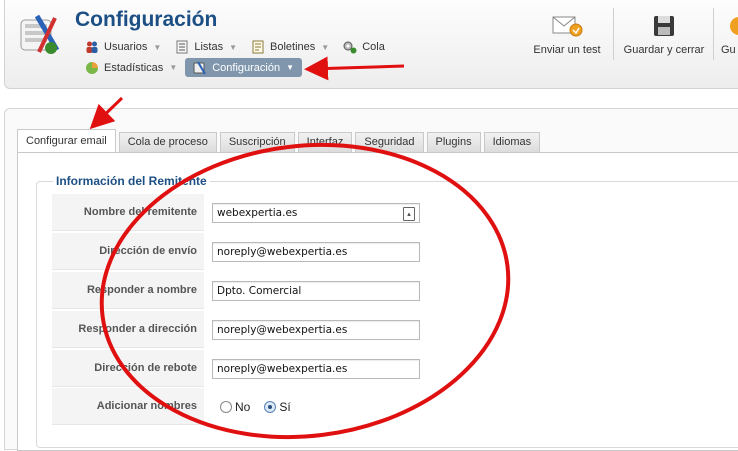 Image resolution: width=738 pixels, height=451 pixels. What do you see at coordinates (128, 251) in the screenshot?
I see `send-address-label: Dirección de envío` at bounding box center [128, 251].